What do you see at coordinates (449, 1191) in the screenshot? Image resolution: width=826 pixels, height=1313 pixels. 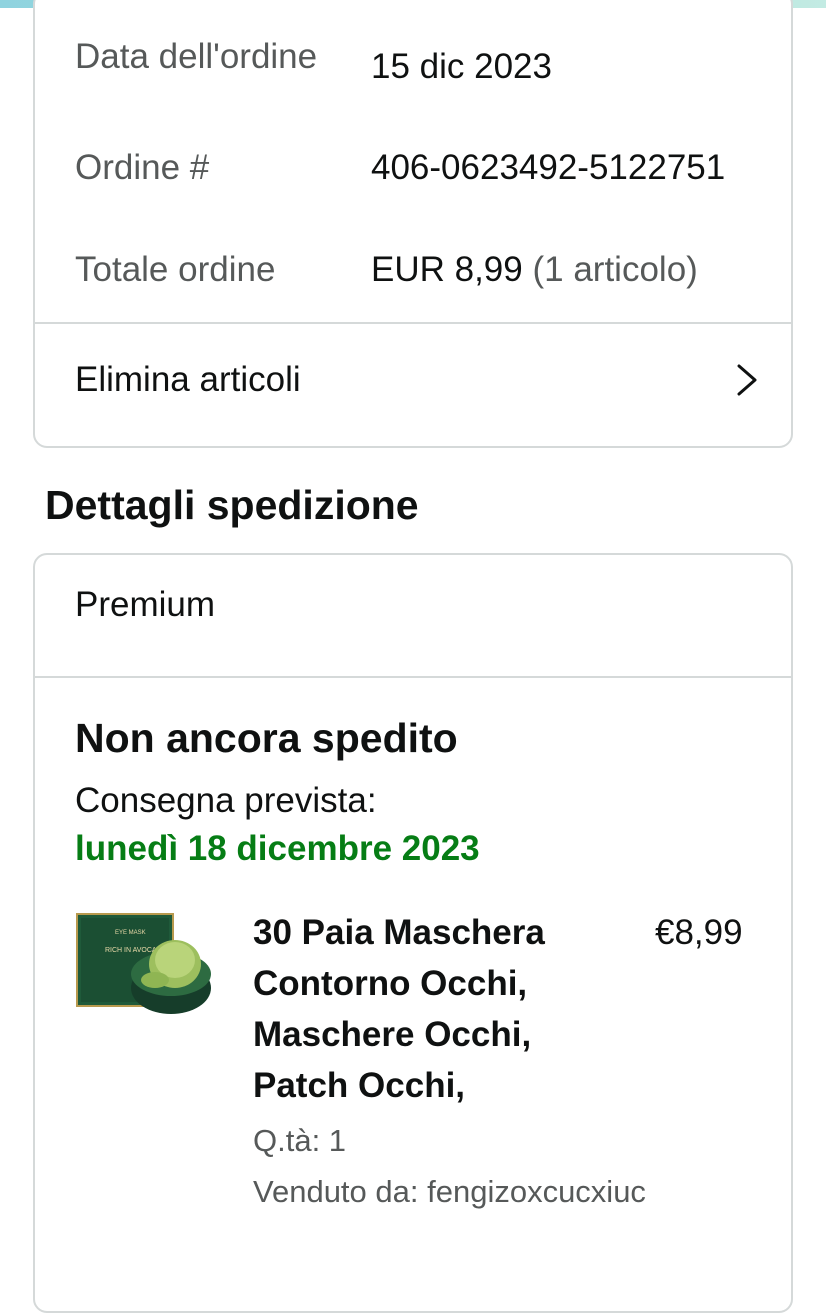 I see `product-seller: Venduto da: fengizoxcucxiuc` at bounding box center [449, 1191].